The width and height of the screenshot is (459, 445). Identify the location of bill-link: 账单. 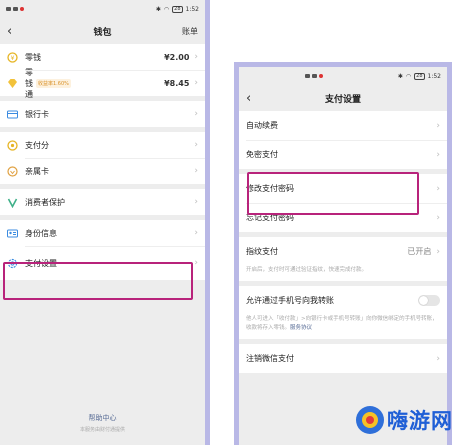
(188, 31).